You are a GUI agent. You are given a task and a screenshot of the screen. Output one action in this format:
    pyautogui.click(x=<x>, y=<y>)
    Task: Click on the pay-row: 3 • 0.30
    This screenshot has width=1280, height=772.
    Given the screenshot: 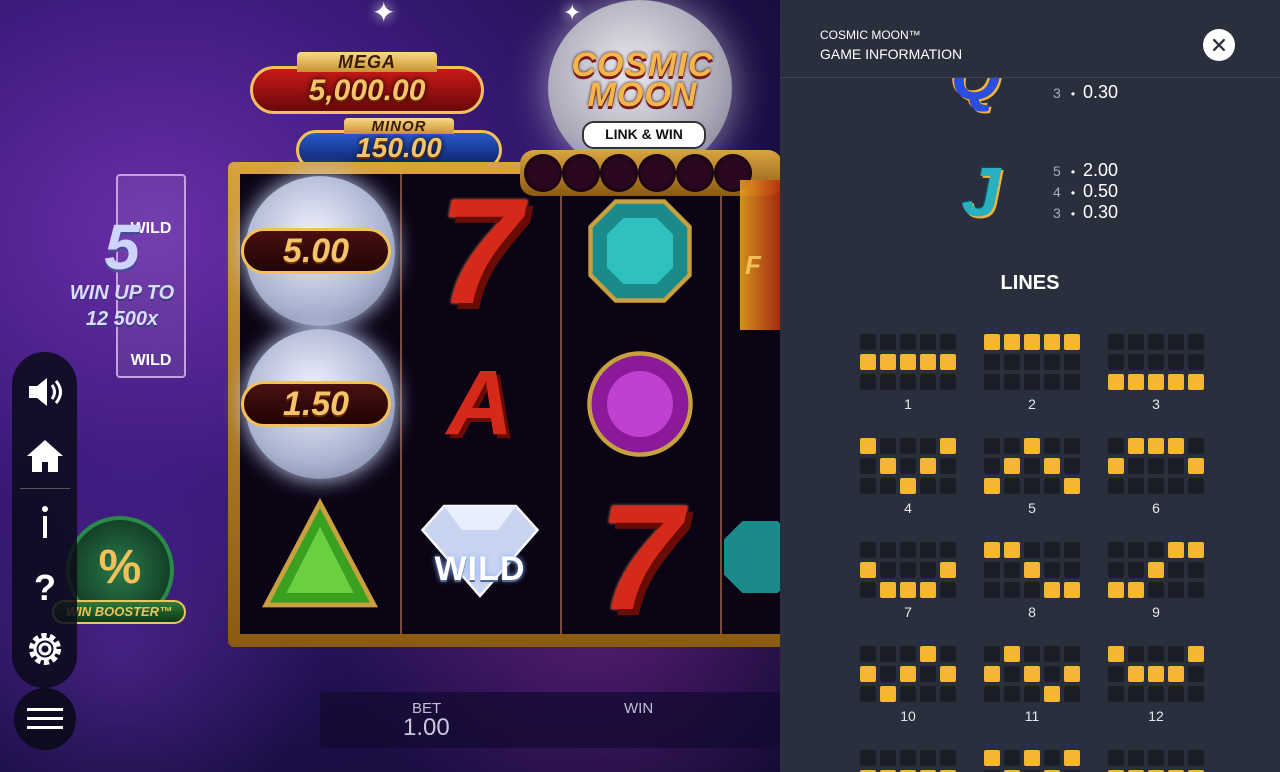 What is the action you would take?
    pyautogui.click(x=1086, y=212)
    